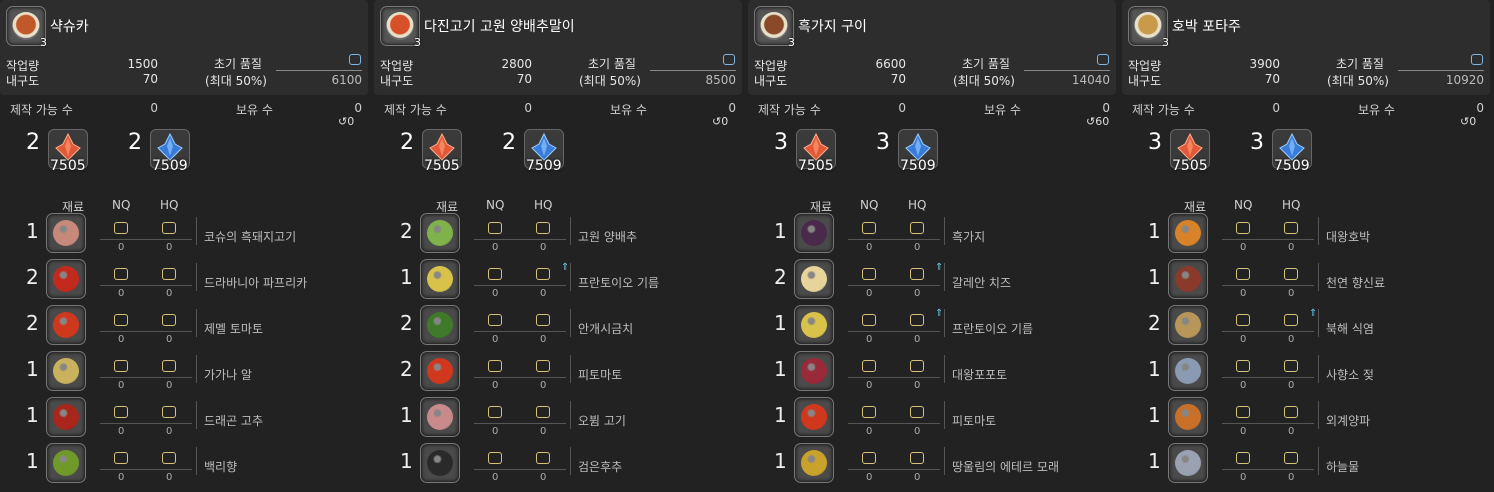 The image size is (1494, 492). I want to click on ingredient-name: 흑가지, so click(969, 237).